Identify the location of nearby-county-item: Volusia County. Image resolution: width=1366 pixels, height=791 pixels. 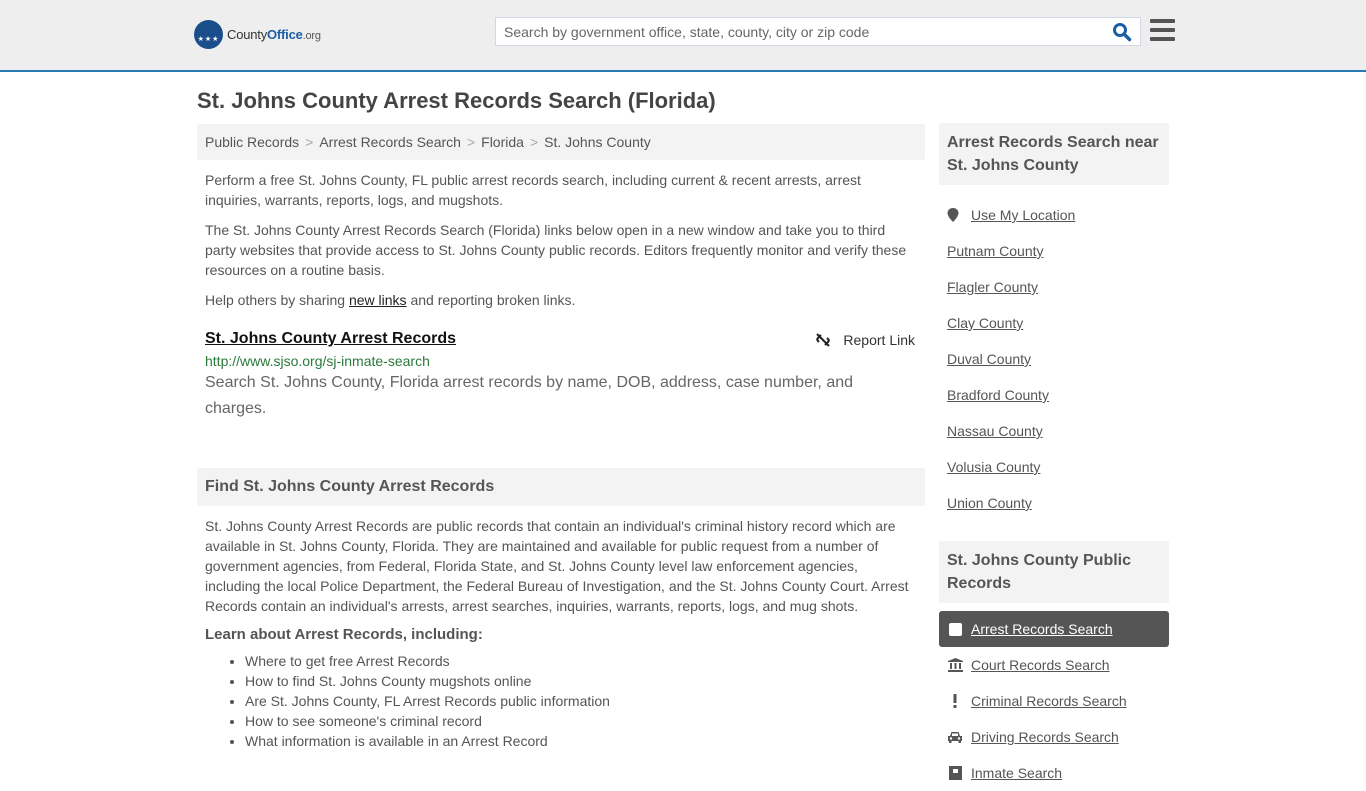
(1054, 467).